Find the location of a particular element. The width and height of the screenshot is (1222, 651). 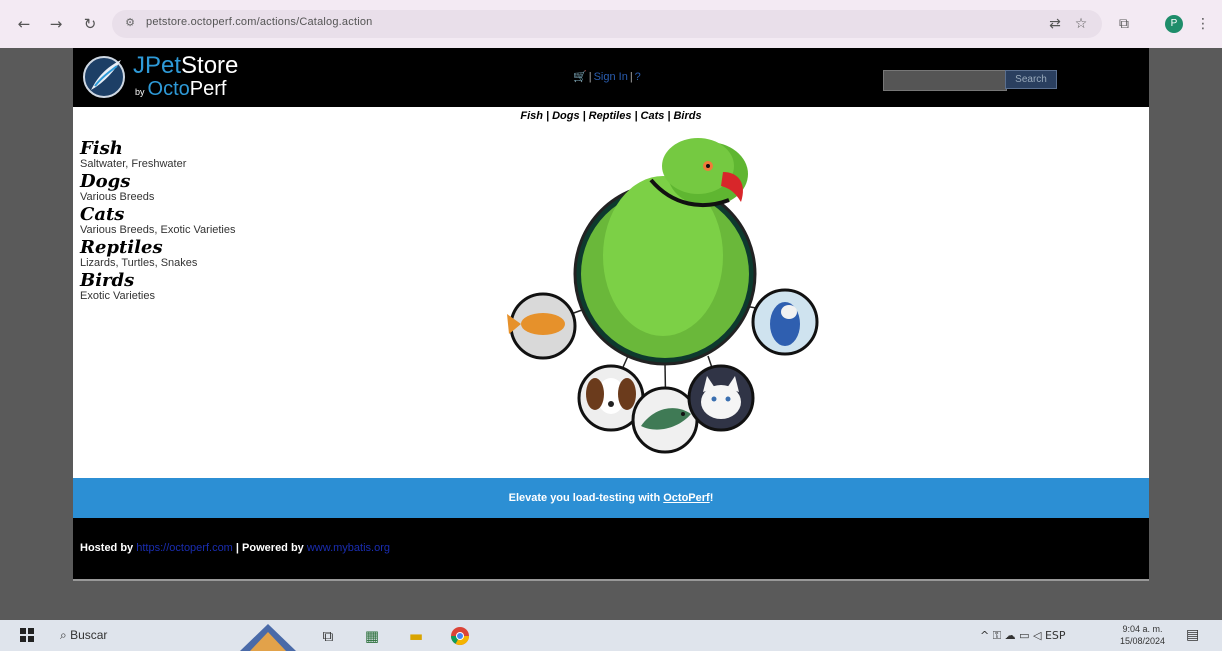

quicklink-dogs: Dogs is located at coordinates (566, 116).